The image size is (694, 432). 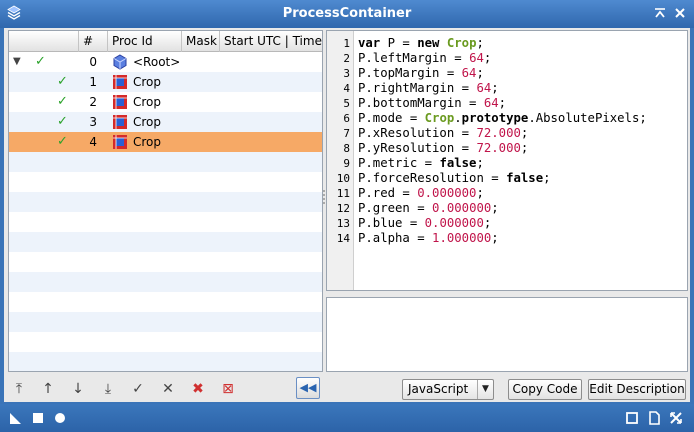 I want to click on code-token: P.green =, so click(x=395, y=208).